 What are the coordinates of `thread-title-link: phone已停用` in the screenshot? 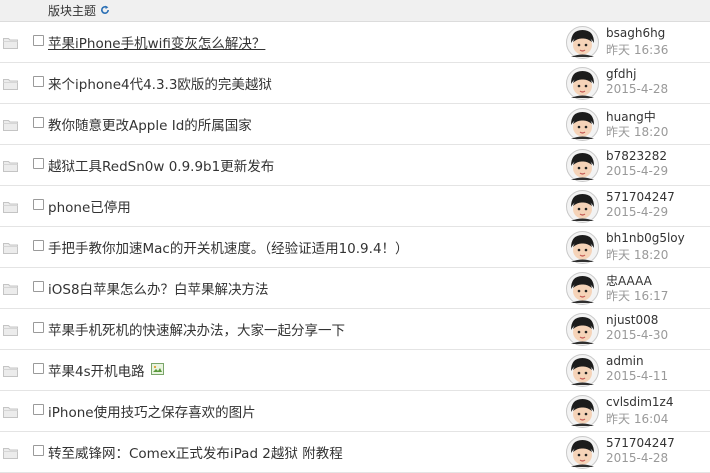 It's located at (89, 206).